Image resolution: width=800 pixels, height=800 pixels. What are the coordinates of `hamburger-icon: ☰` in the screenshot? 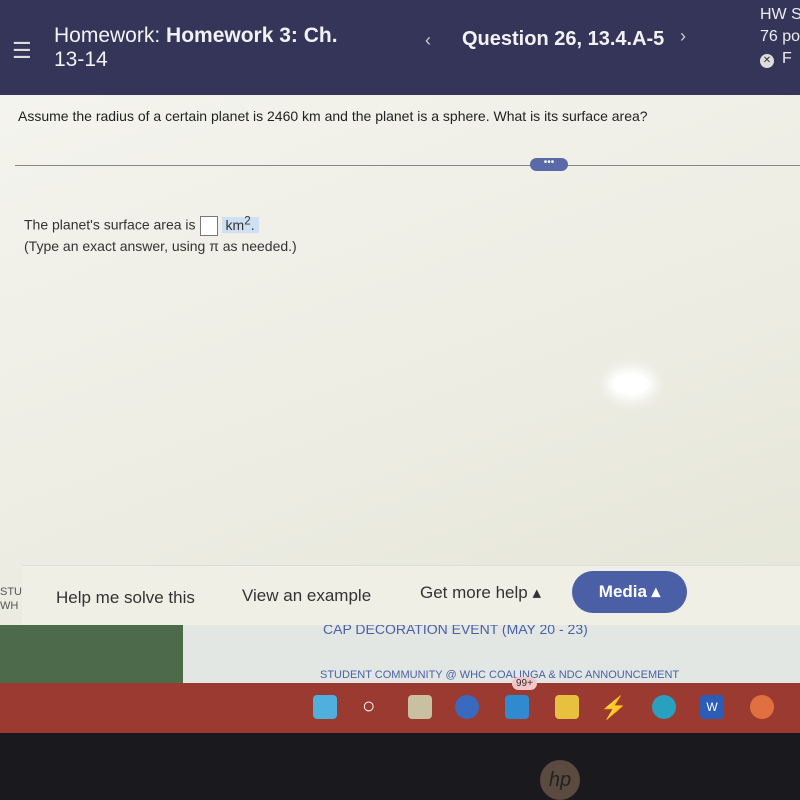 It's located at (22, 51).